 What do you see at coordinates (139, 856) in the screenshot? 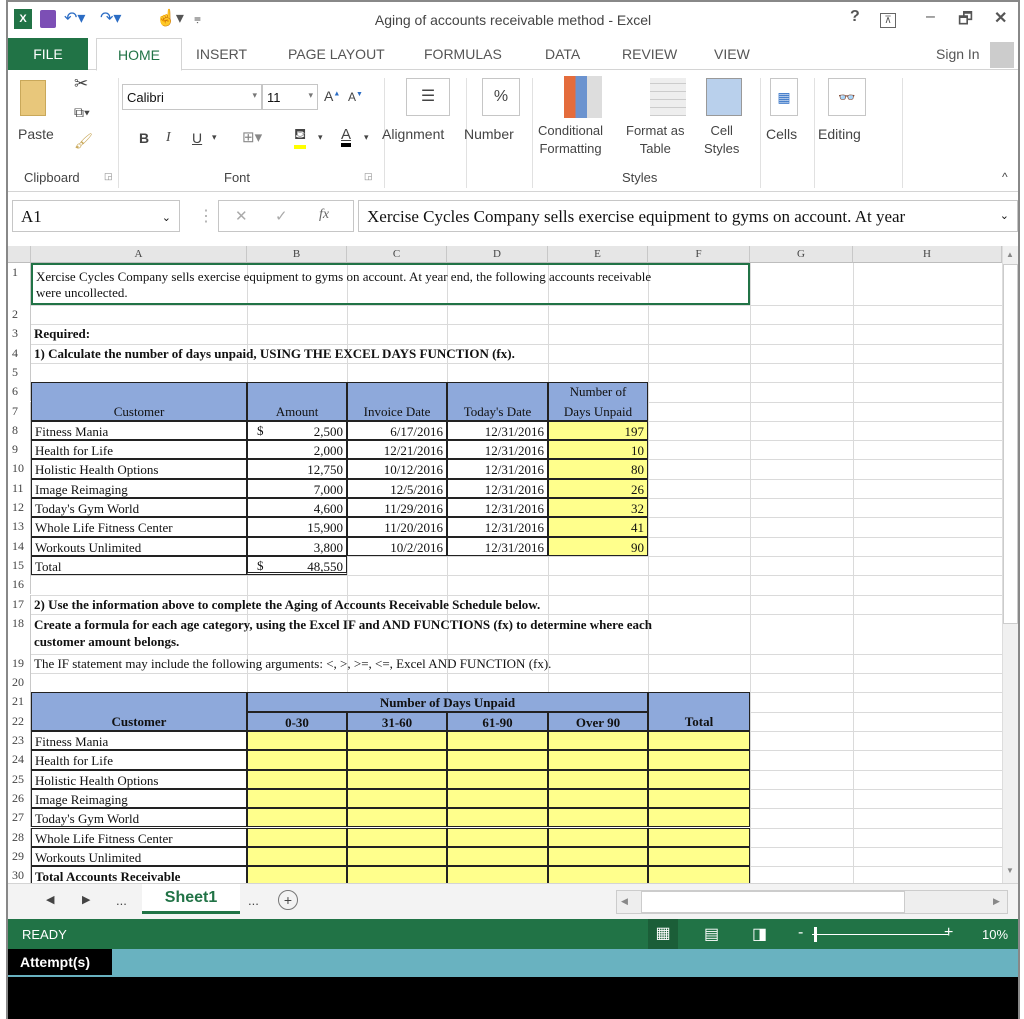
I see `aging-customer-name: Workouts Unlimited` at bounding box center [139, 856].